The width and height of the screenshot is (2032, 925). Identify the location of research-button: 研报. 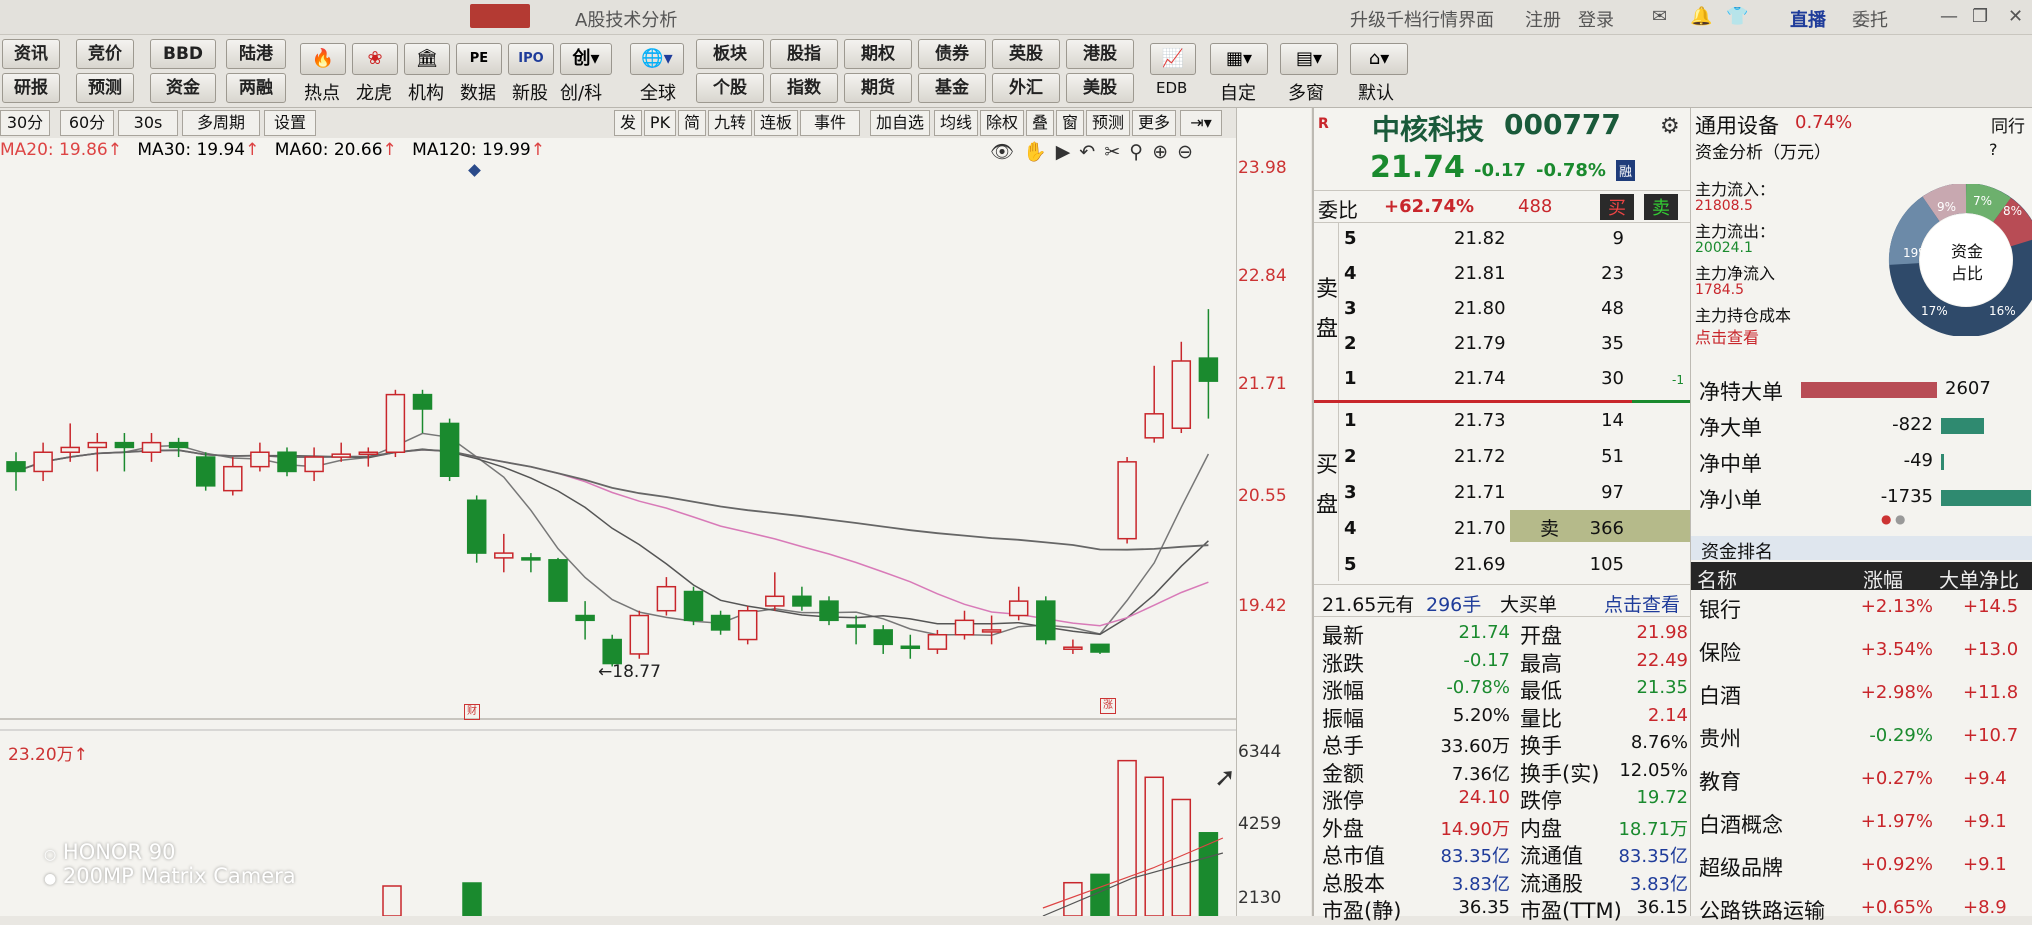
(31, 88).